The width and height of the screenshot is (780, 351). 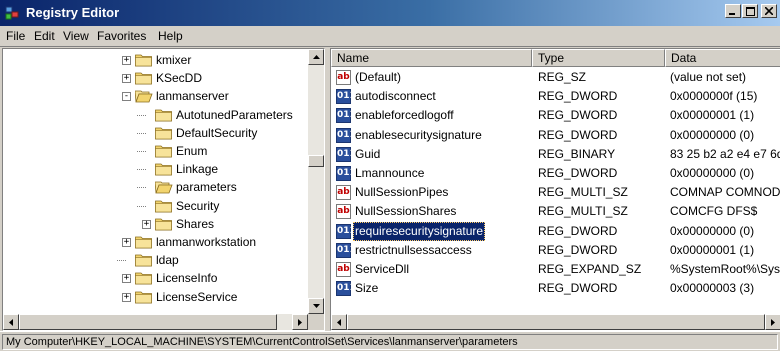 What do you see at coordinates (402, 192) in the screenshot?
I see `value-name: NullSessionPipes` at bounding box center [402, 192].